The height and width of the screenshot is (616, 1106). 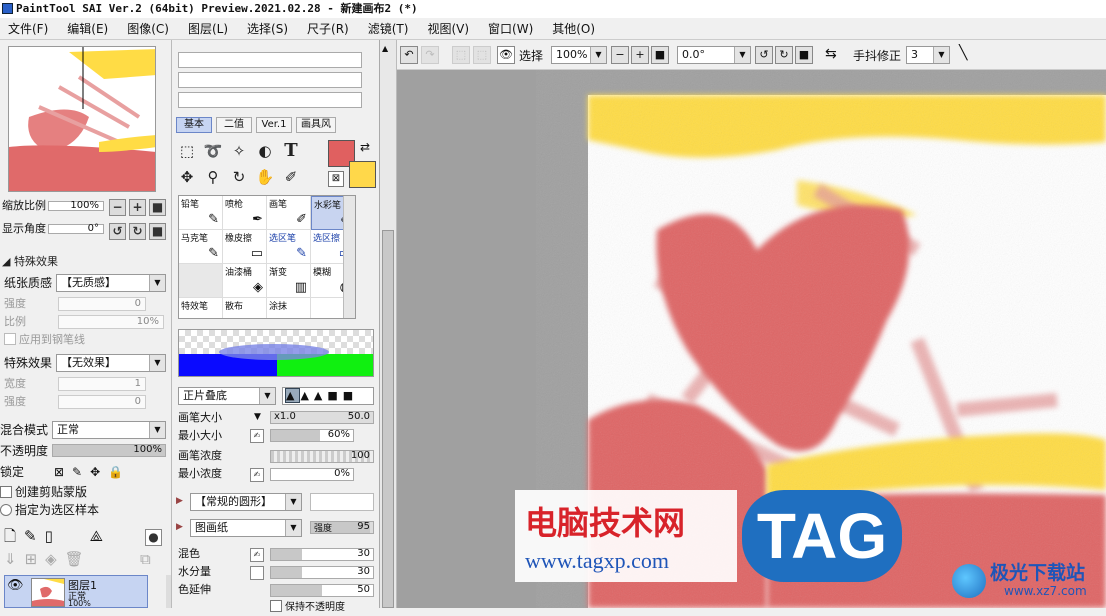 I want to click on width-input: 1, so click(x=102, y=384).